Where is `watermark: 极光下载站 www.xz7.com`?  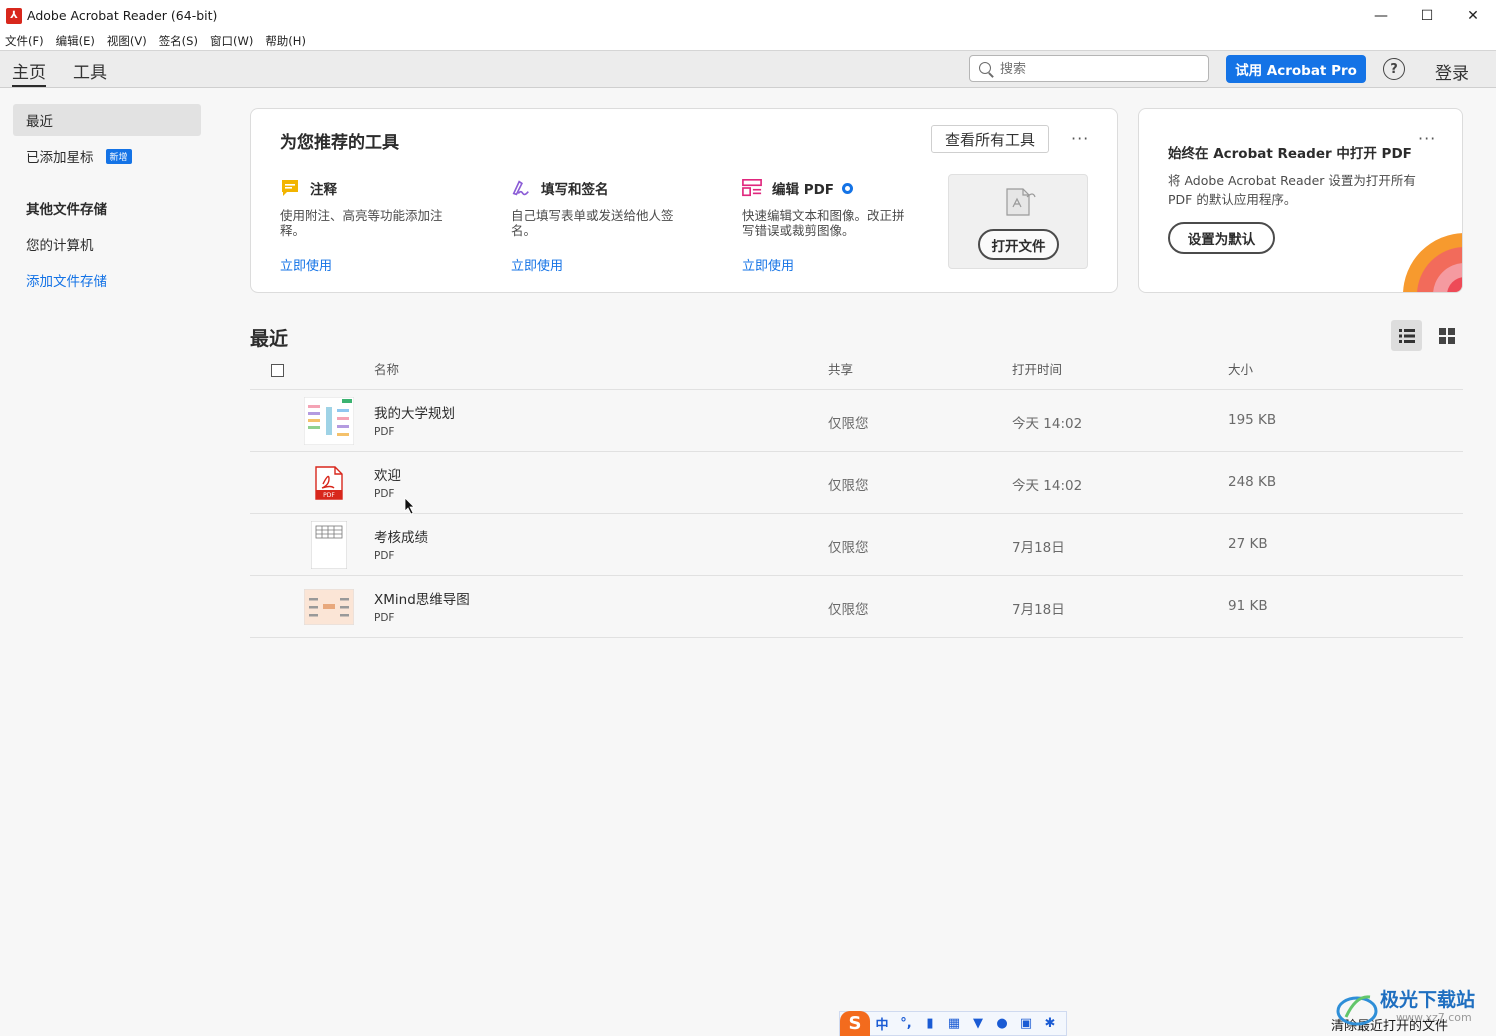 watermark: 极光下载站 www.xz7.com is located at coordinates (1416, 1009).